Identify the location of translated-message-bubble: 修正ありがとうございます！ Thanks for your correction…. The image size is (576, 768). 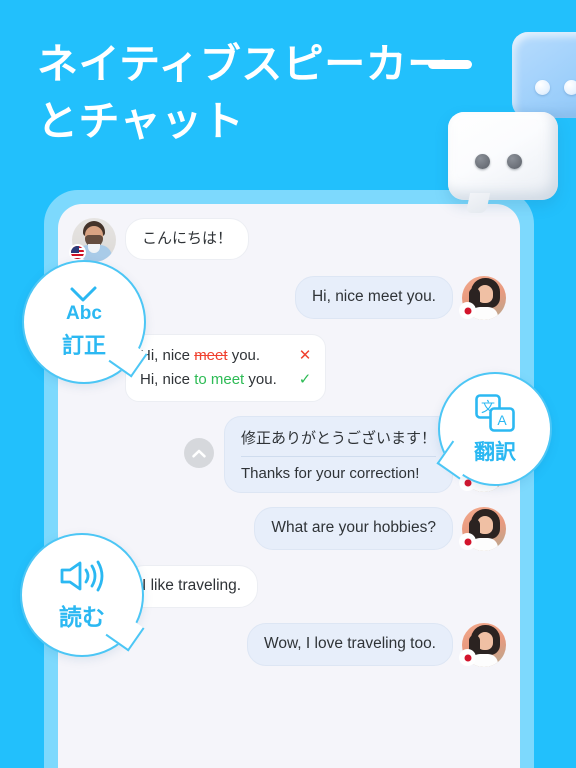
(338, 454).